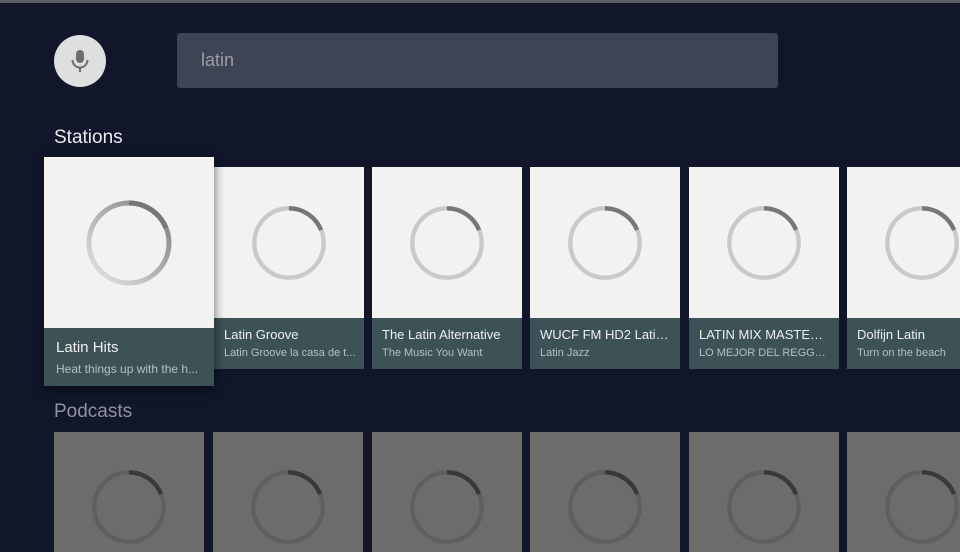 This screenshot has width=960, height=552. What do you see at coordinates (565, 353) in the screenshot?
I see `station-subtitle: Latin Jazz` at bounding box center [565, 353].